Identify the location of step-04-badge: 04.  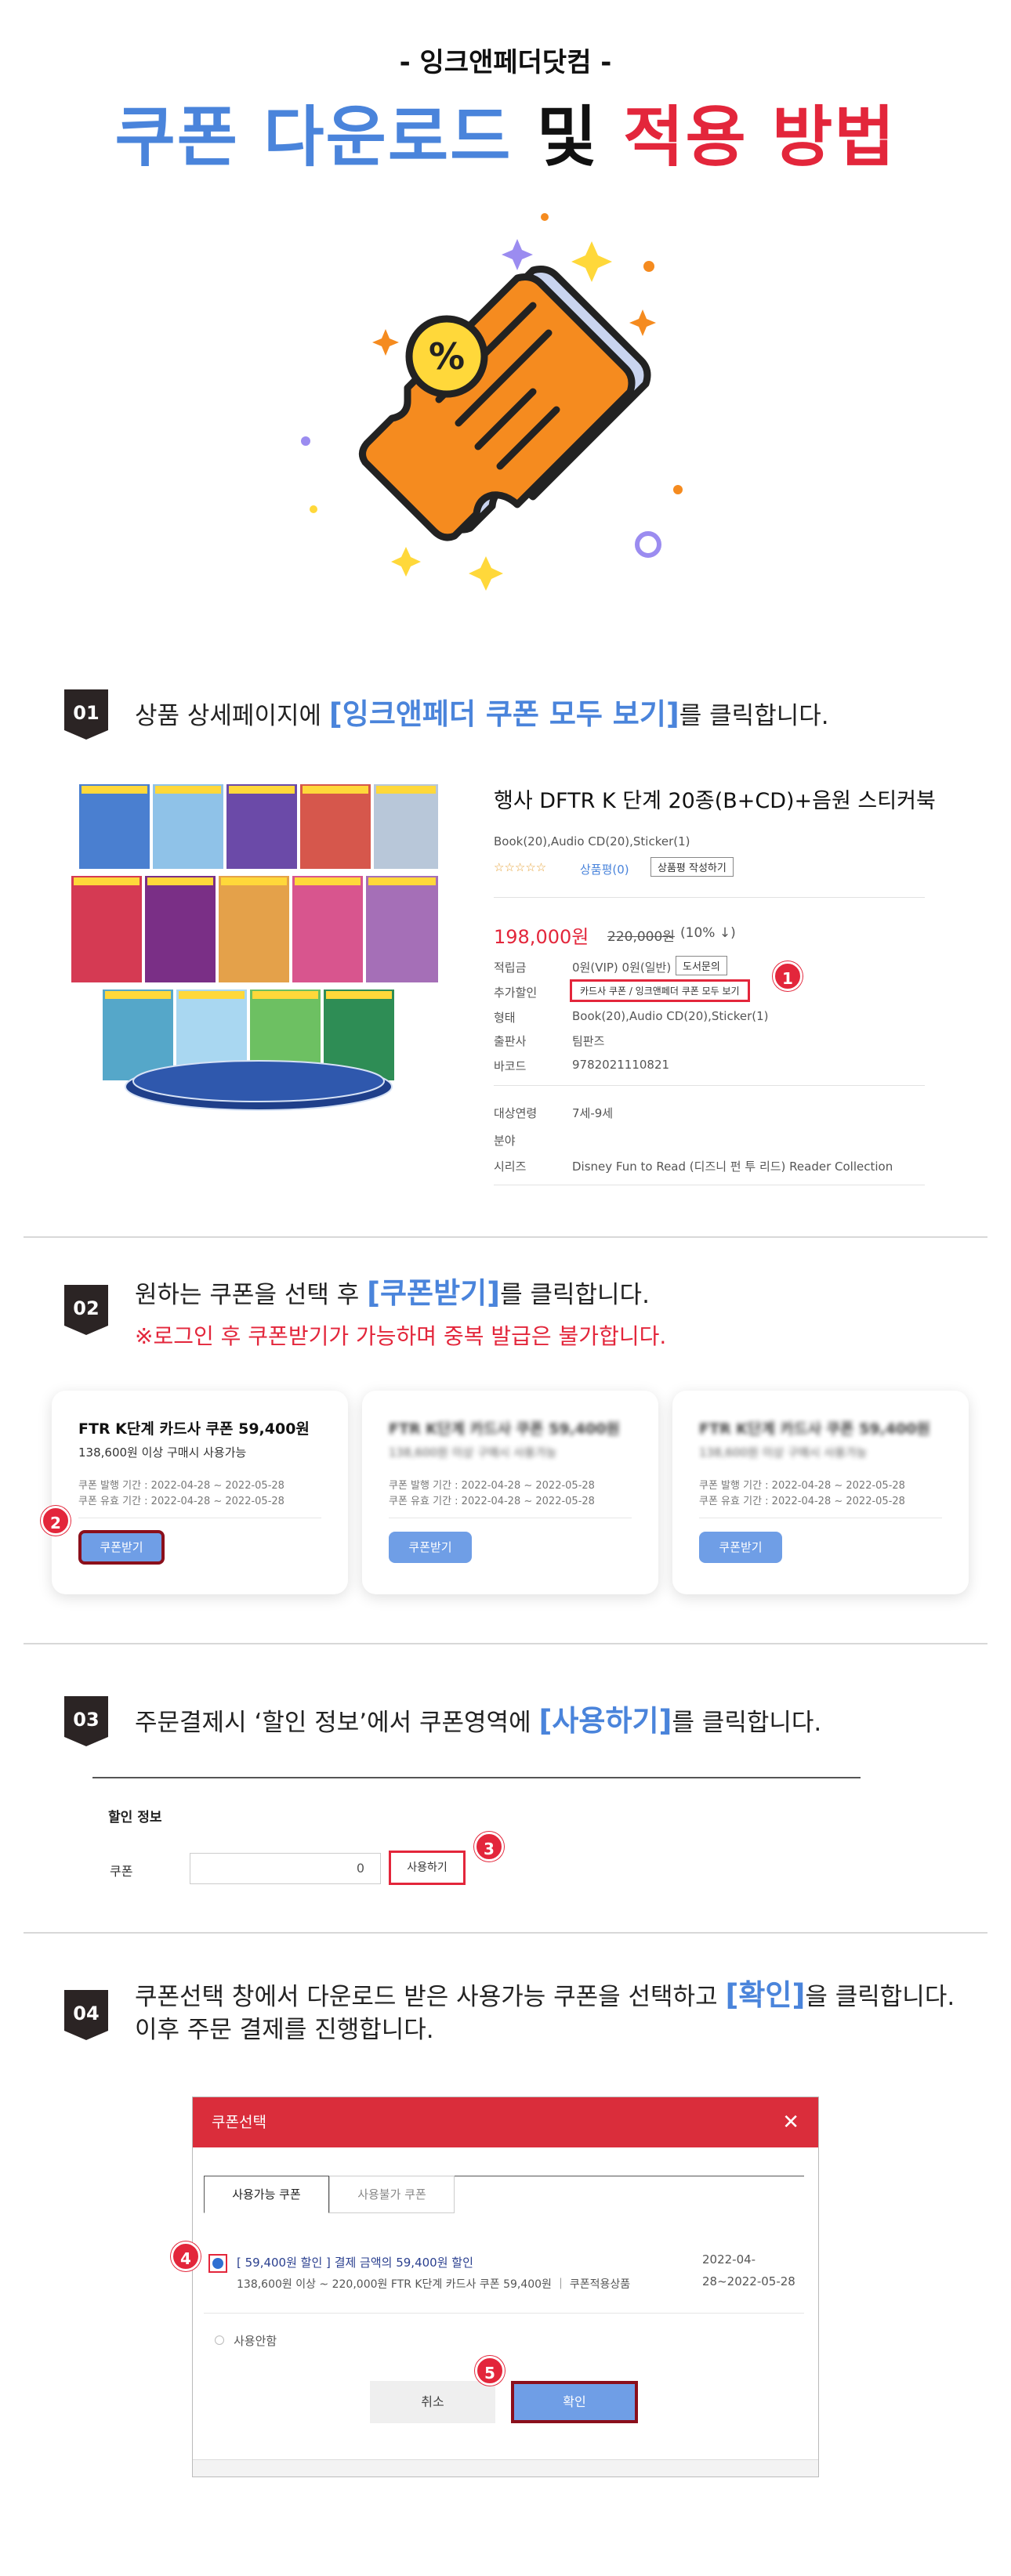
(86, 2015).